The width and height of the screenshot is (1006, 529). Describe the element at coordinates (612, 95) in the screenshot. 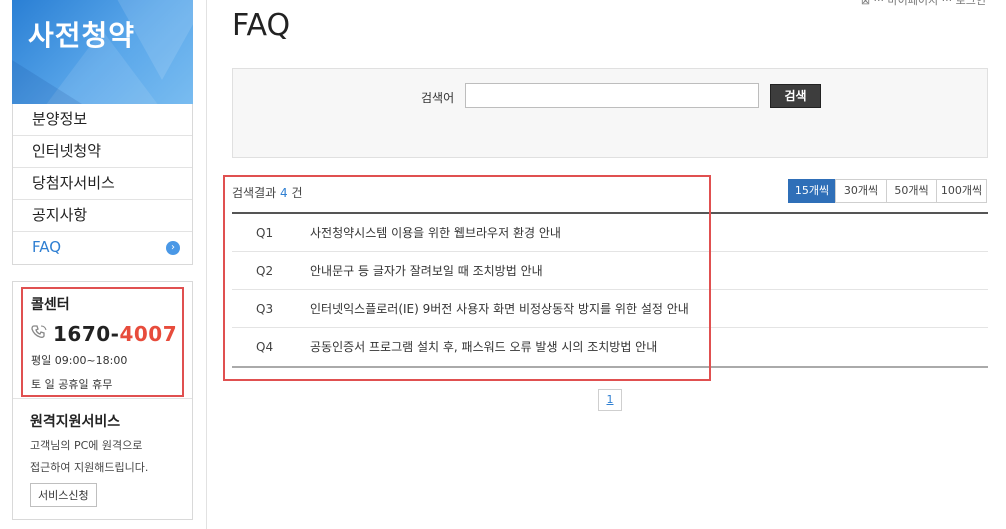

I see `search-input` at that location.